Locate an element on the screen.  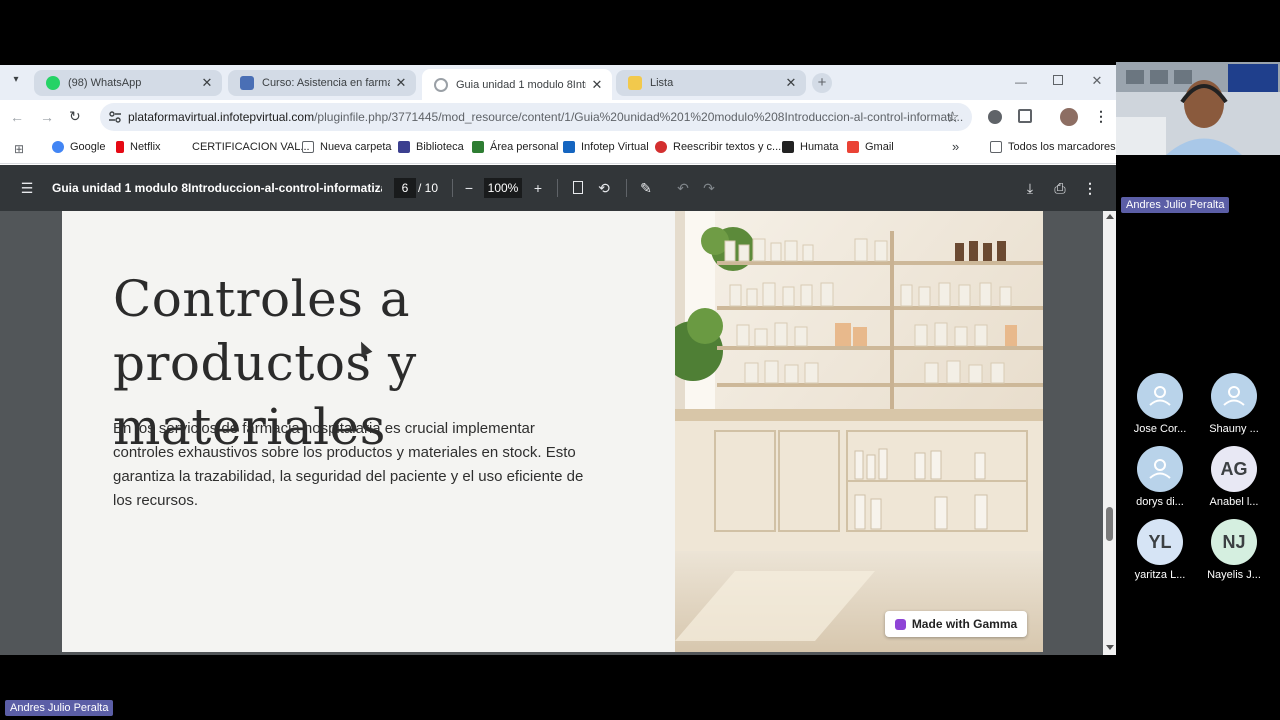
globe-icon is located at coordinates (441, 84).